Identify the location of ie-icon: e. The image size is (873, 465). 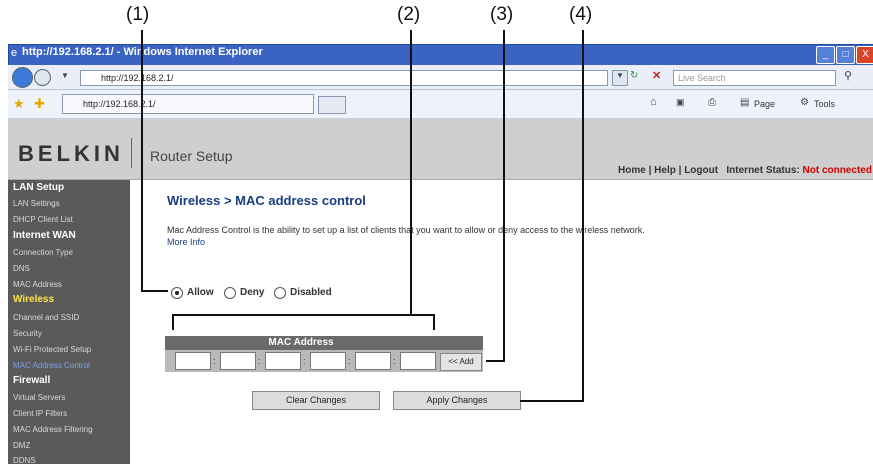
(14, 53).